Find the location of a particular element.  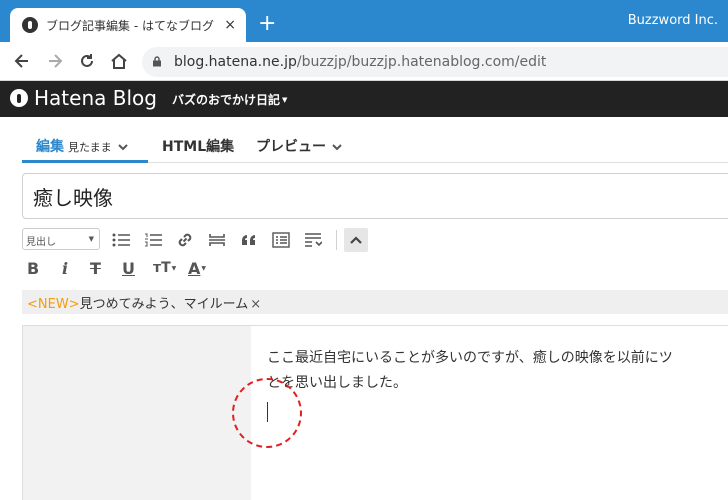

editor-tabs: 編集 見たまま HTML編集 プレビュー is located at coordinates (375, 140).